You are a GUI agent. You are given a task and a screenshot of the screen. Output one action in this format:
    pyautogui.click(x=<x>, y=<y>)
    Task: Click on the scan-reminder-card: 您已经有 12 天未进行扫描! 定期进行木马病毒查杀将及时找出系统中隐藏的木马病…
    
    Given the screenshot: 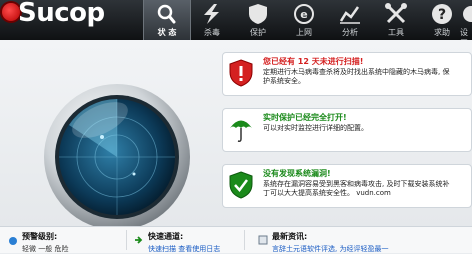 What is the action you would take?
    pyautogui.click(x=347, y=74)
    